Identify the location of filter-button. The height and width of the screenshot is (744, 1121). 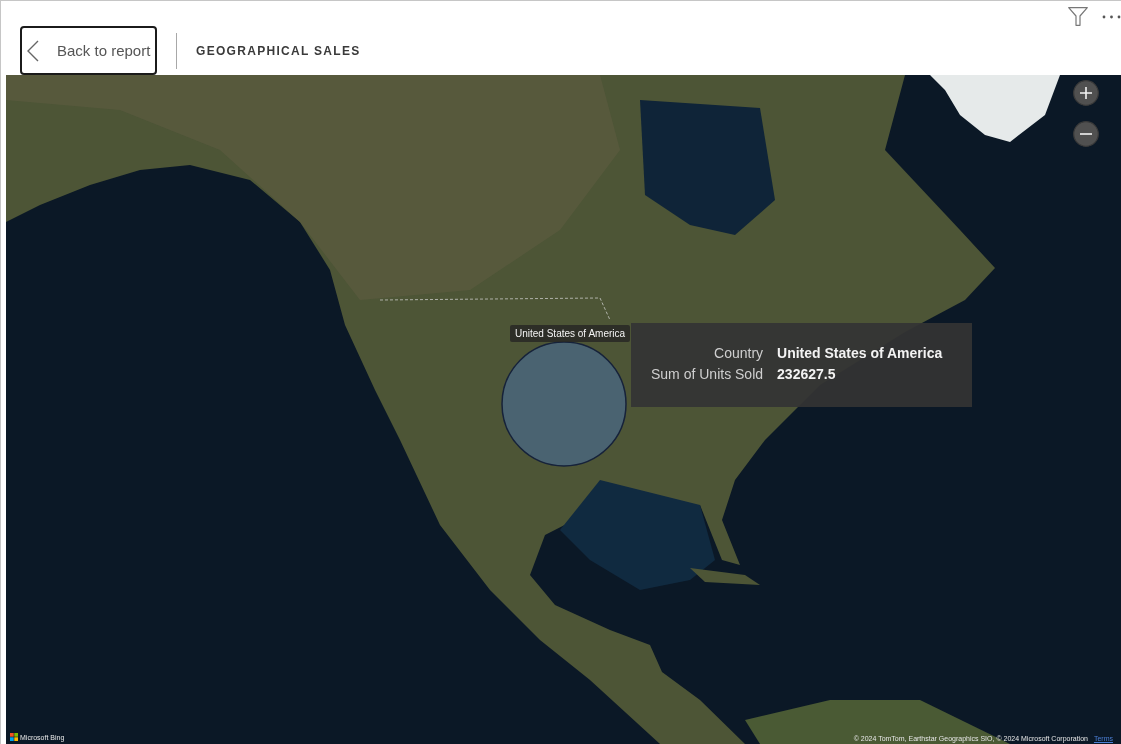
(1078, 16).